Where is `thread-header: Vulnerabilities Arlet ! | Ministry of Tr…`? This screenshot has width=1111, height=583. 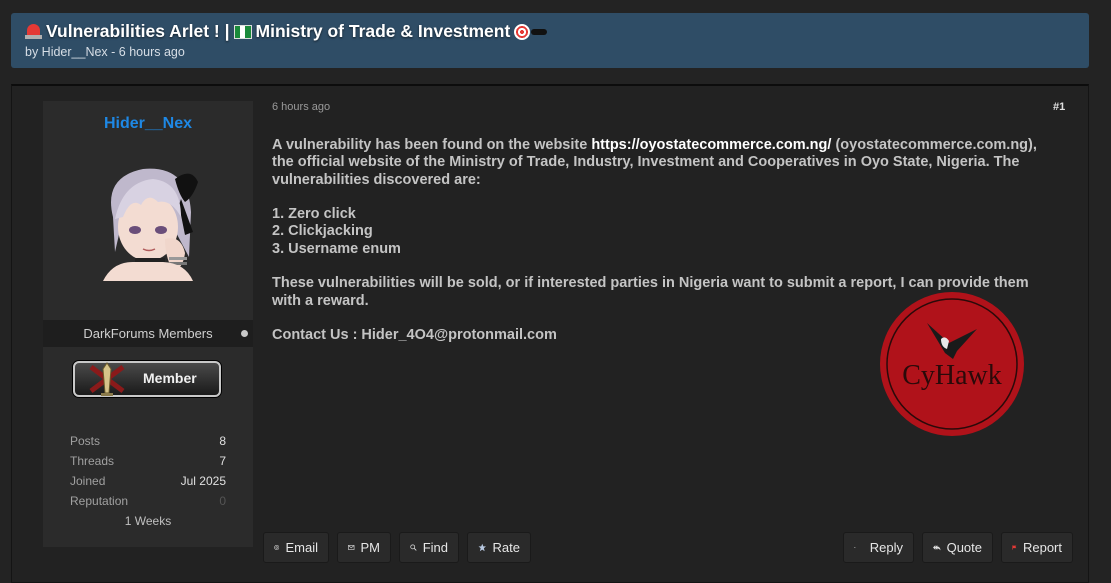 thread-header: Vulnerabilities Arlet ! | Ministry of Tr… is located at coordinates (550, 40).